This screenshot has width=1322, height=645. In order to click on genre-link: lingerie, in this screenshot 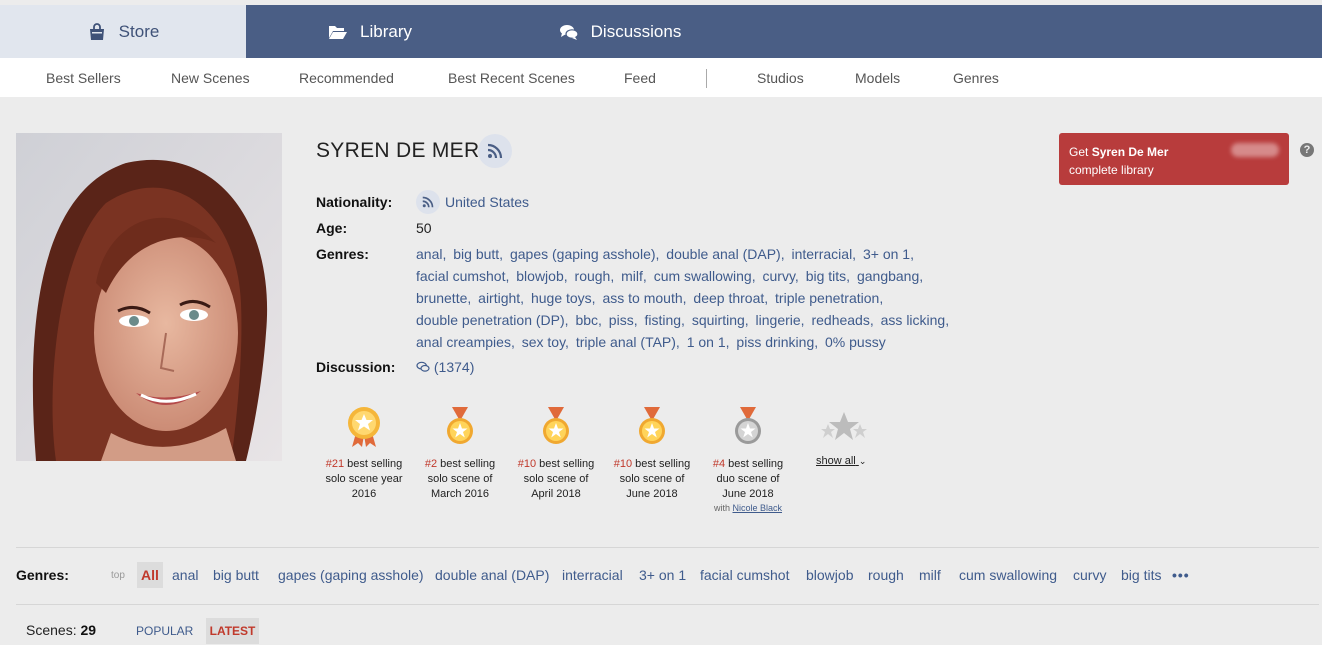, I will do `click(780, 320)`.